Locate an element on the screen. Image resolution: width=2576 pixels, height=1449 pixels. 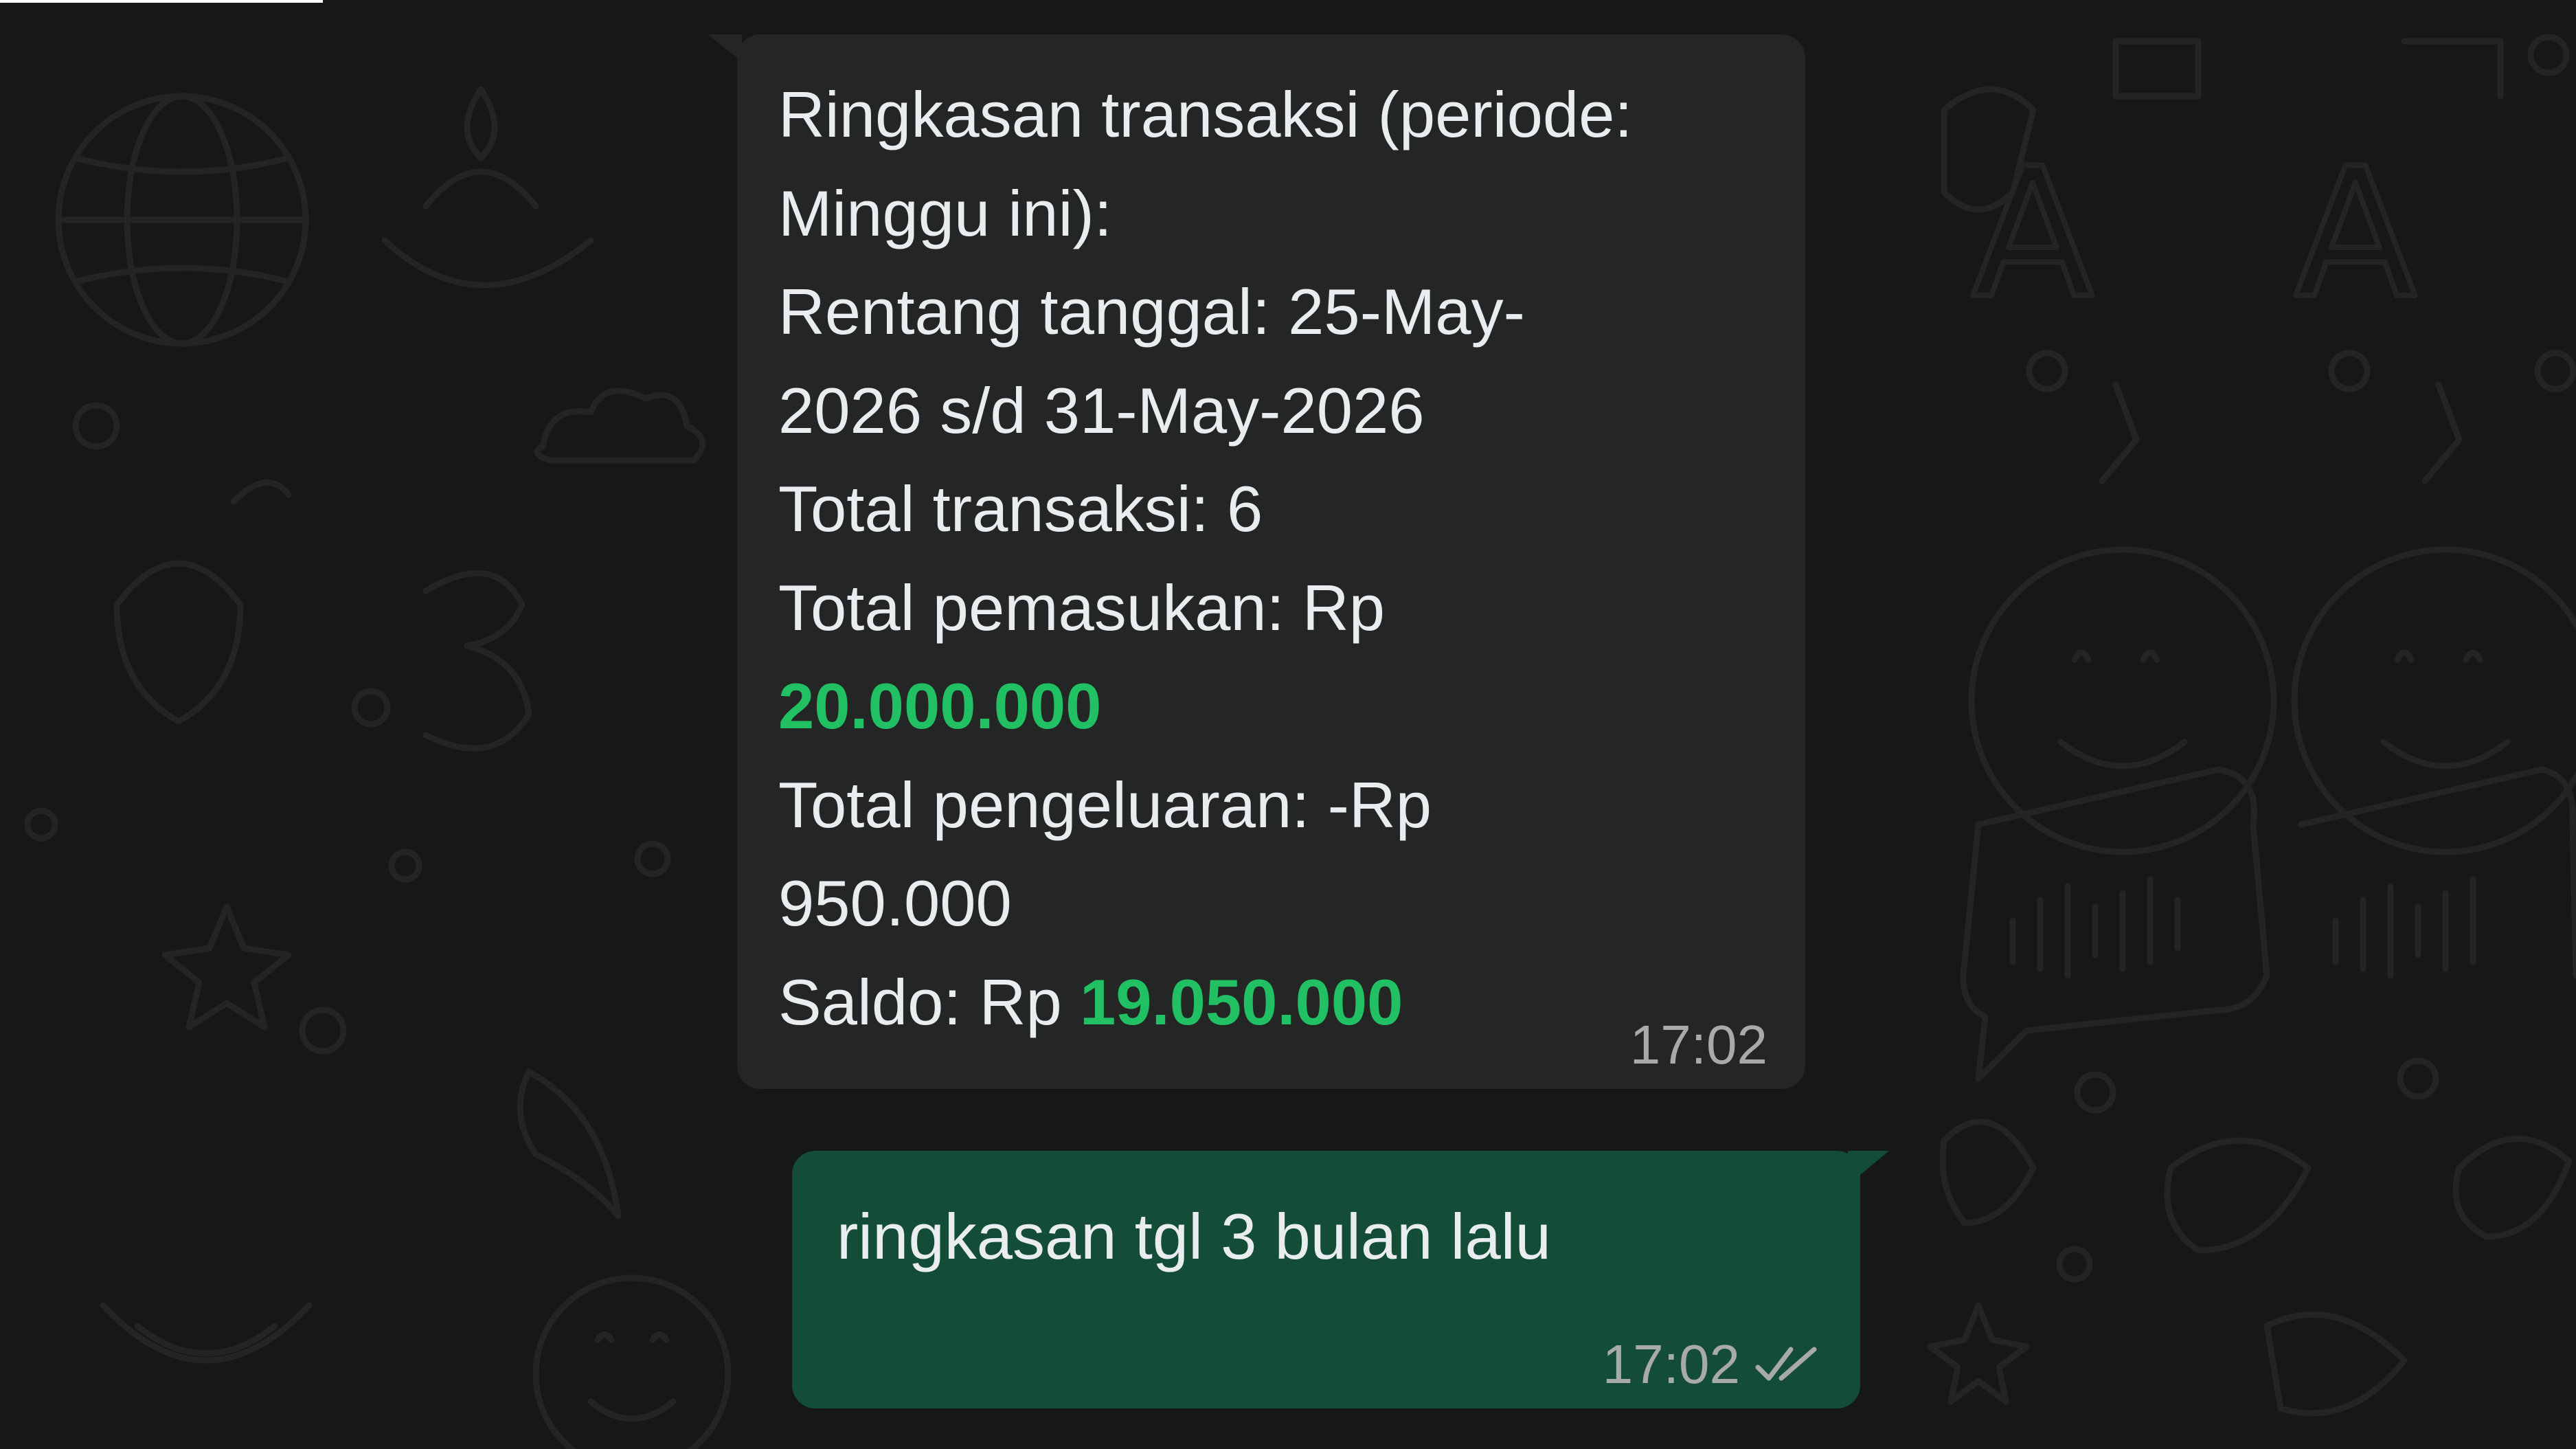
total-income-label: Total pemasukan: Rp is located at coordinates (1082, 607).